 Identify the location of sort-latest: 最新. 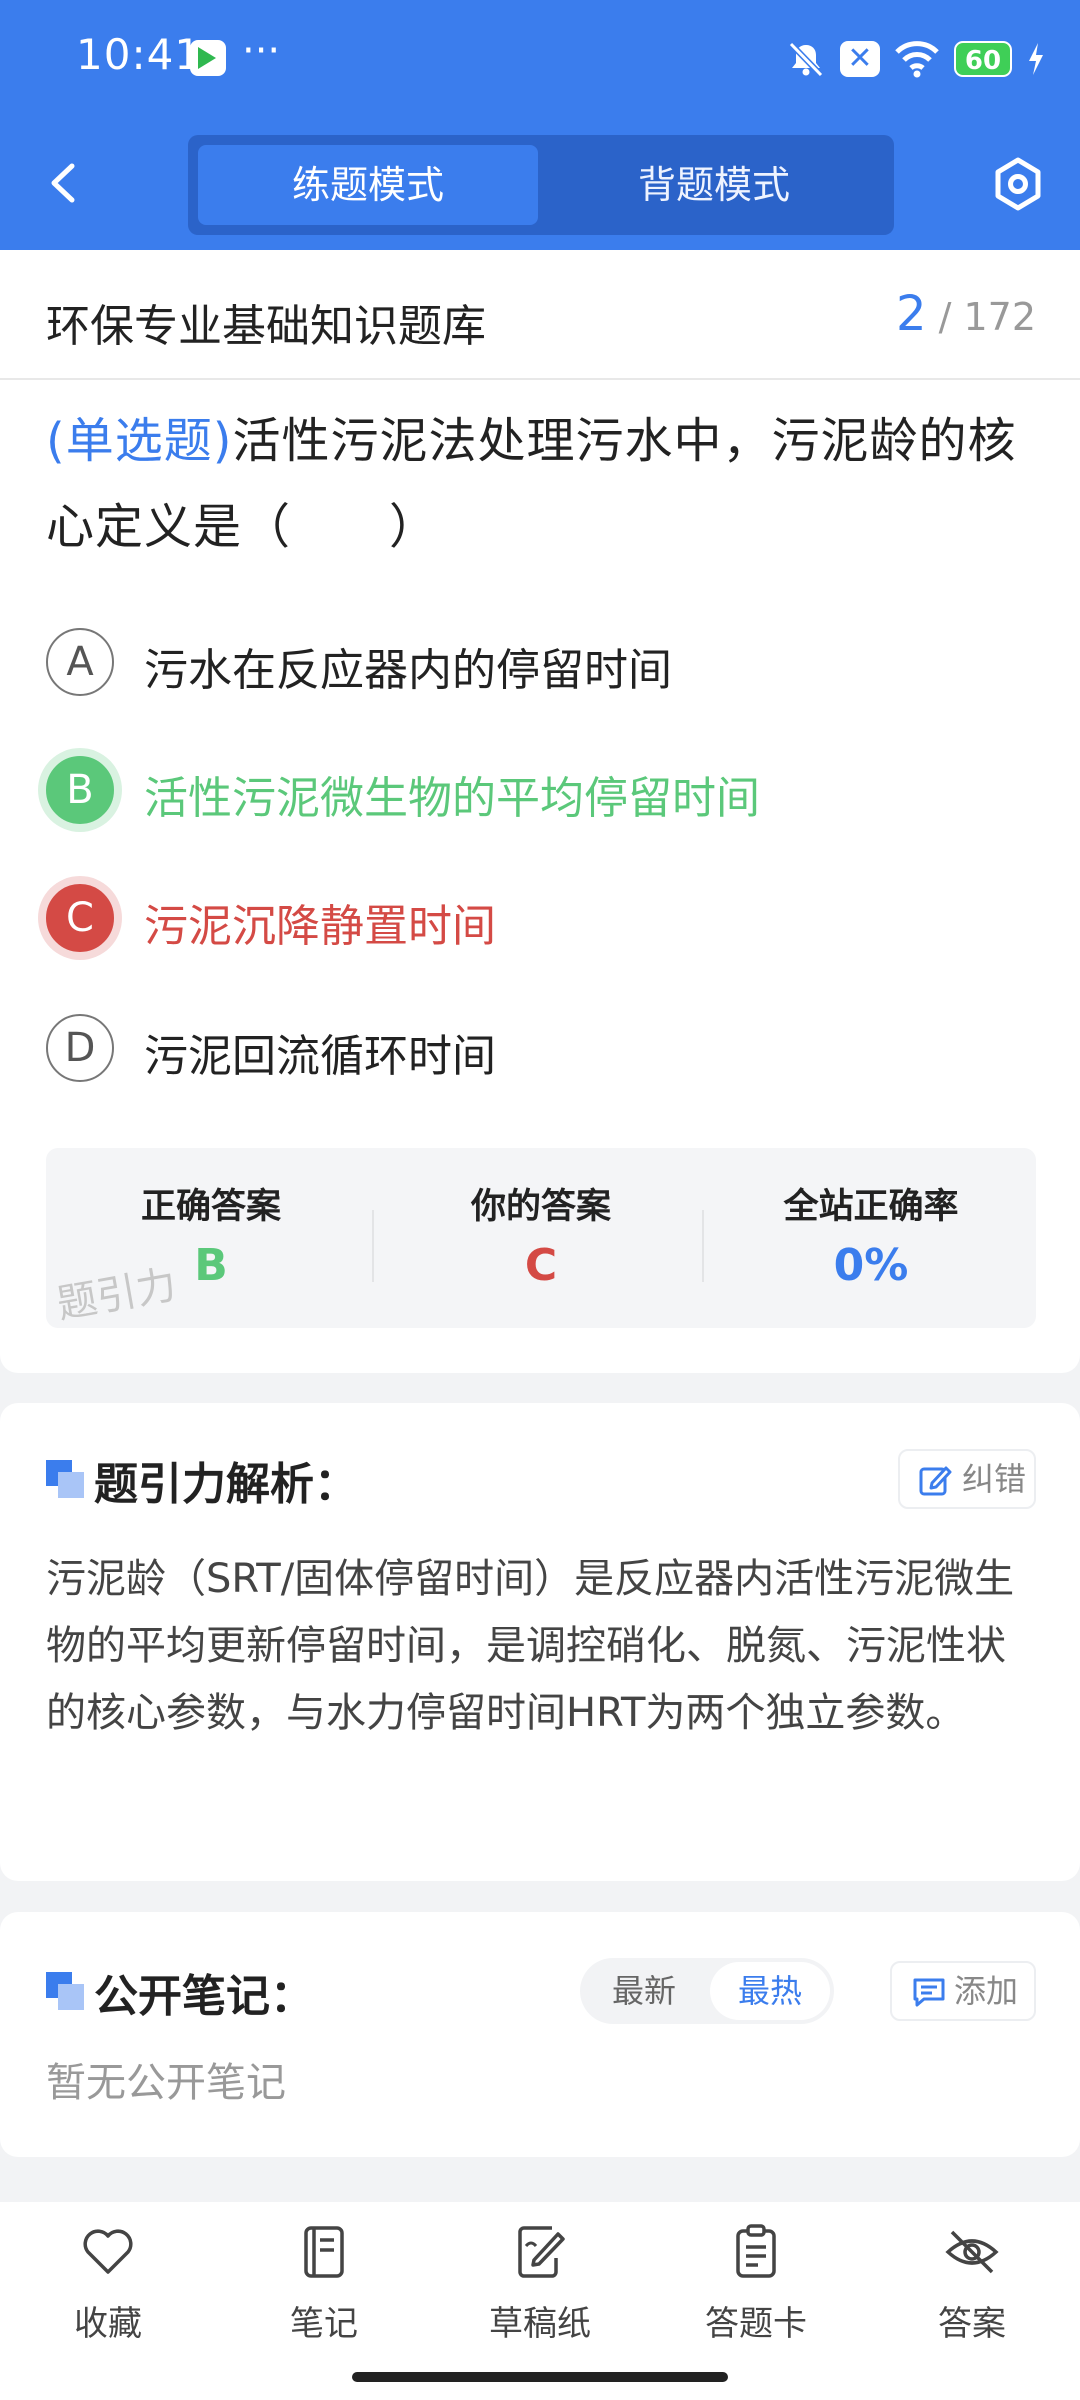
(644, 1991).